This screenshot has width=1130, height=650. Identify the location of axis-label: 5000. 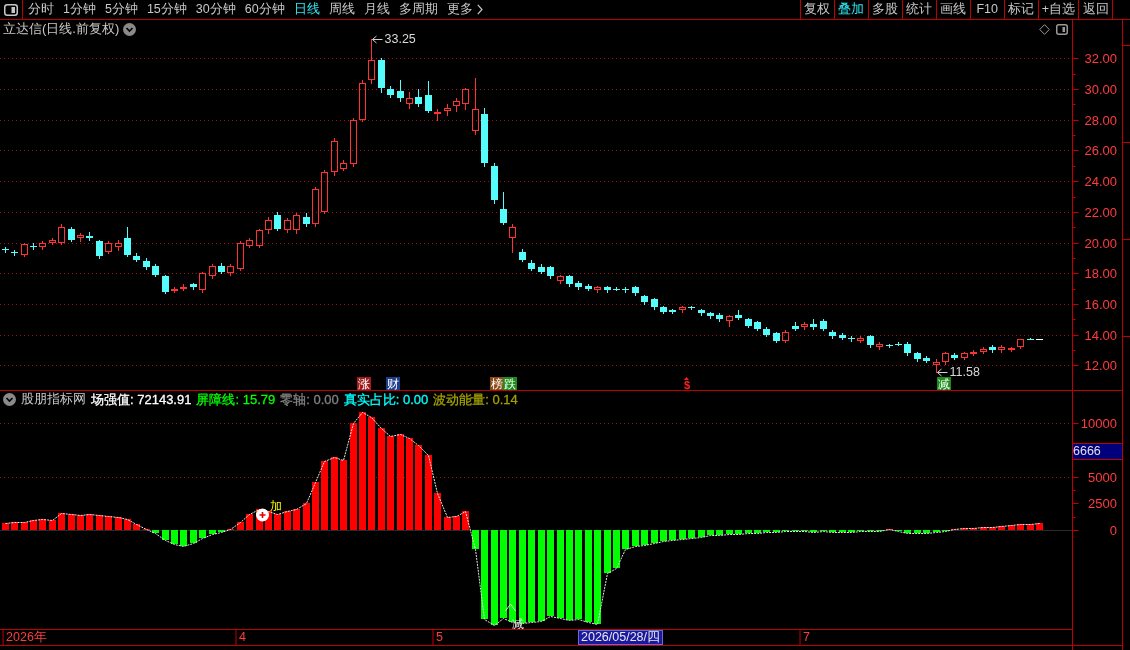
(1102, 477).